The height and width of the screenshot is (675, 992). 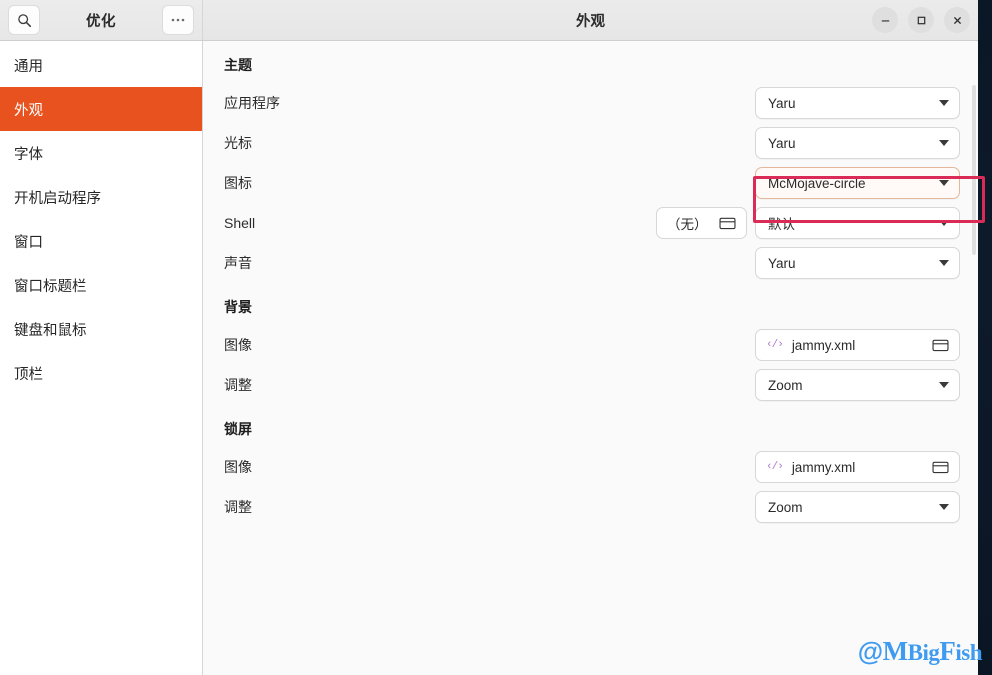 I want to click on shell-theme-file-value: （无）, so click(x=687, y=224).